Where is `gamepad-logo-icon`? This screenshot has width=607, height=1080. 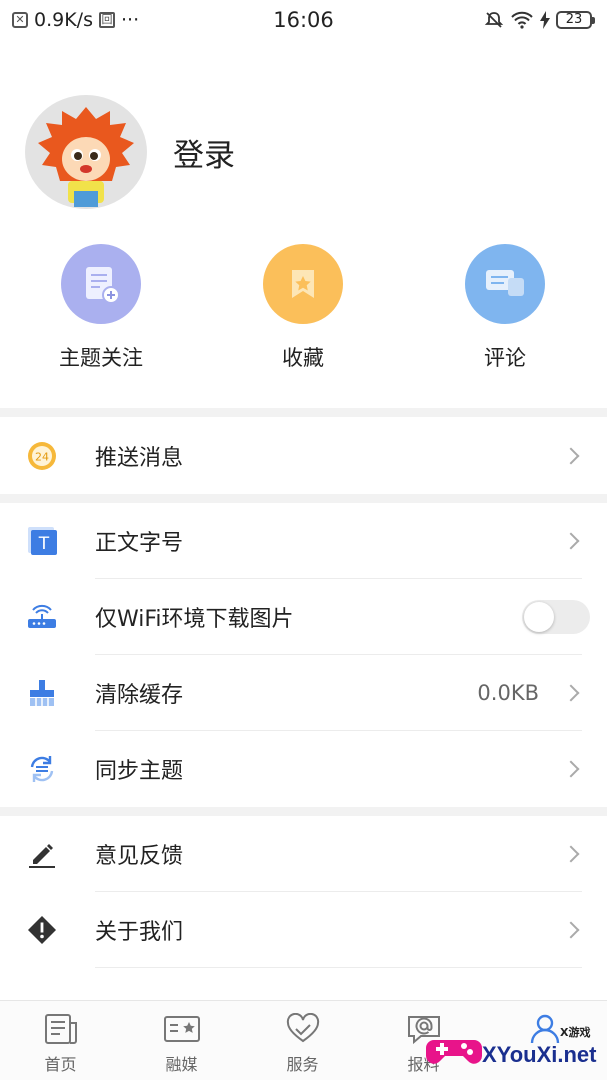
gamepad-logo-icon is located at coordinates (454, 1052).